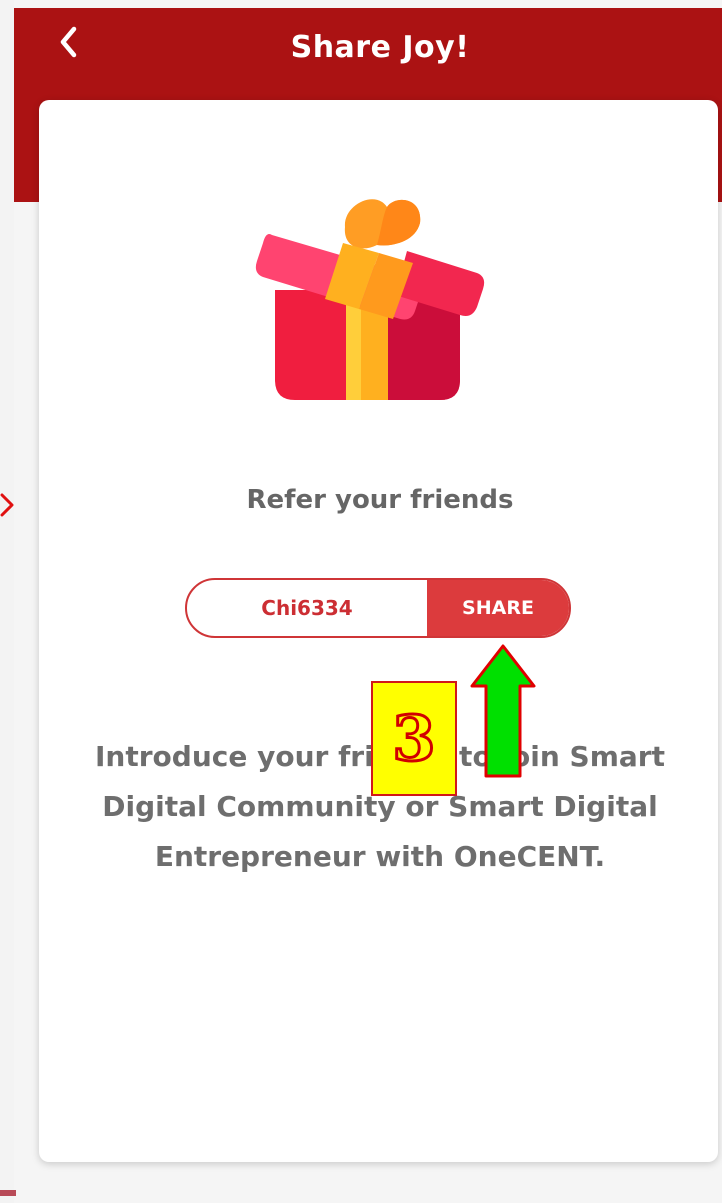  What do you see at coordinates (307, 608) in the screenshot?
I see `referral-code: Chi6334` at bounding box center [307, 608].